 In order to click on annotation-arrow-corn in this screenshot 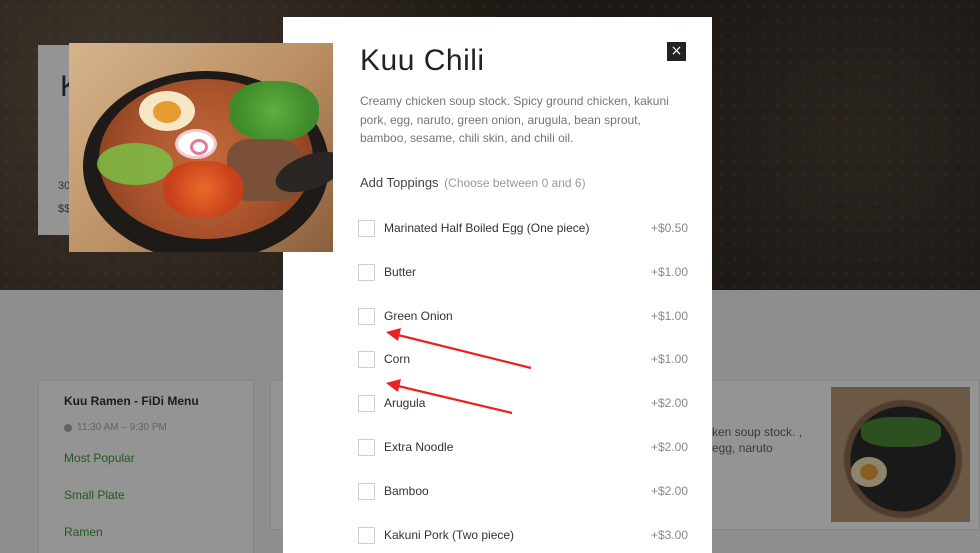, I will do `click(449, 397)`.